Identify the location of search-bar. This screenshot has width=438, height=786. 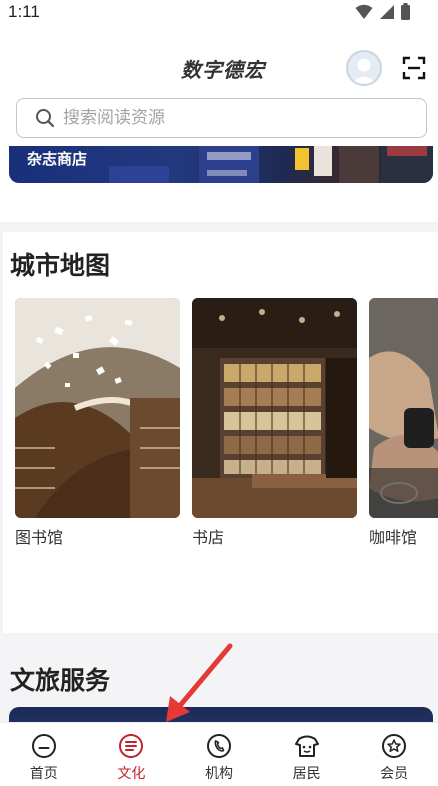
(221, 118).